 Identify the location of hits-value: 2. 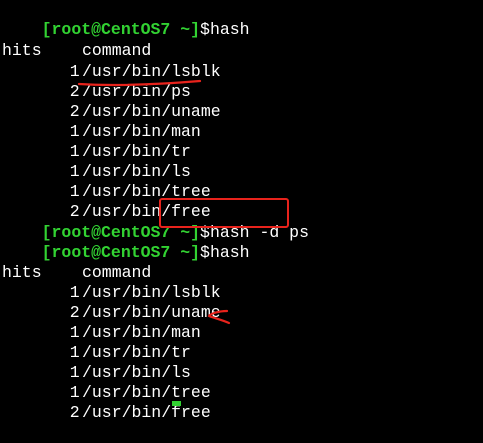
(74, 412).